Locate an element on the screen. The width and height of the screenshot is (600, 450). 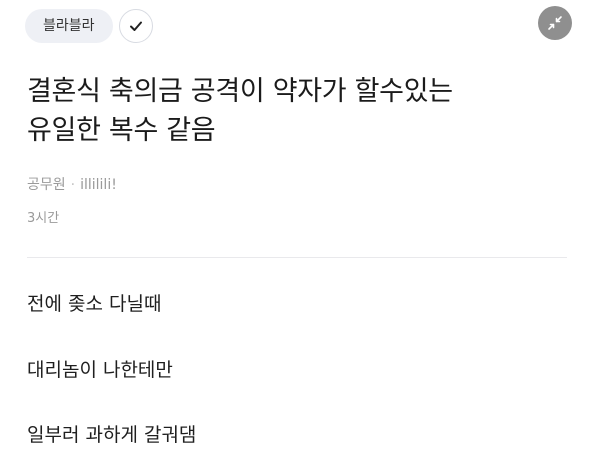
post-time: 3시간 is located at coordinates (43, 218).